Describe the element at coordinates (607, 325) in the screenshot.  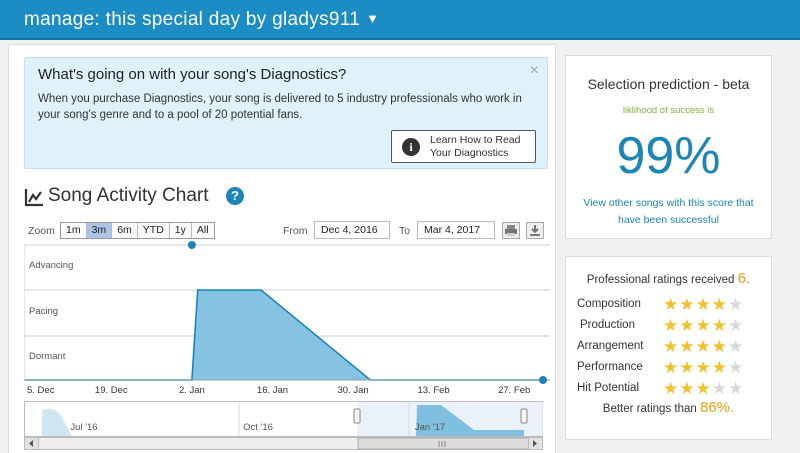
I see `rating-label: Production` at that location.